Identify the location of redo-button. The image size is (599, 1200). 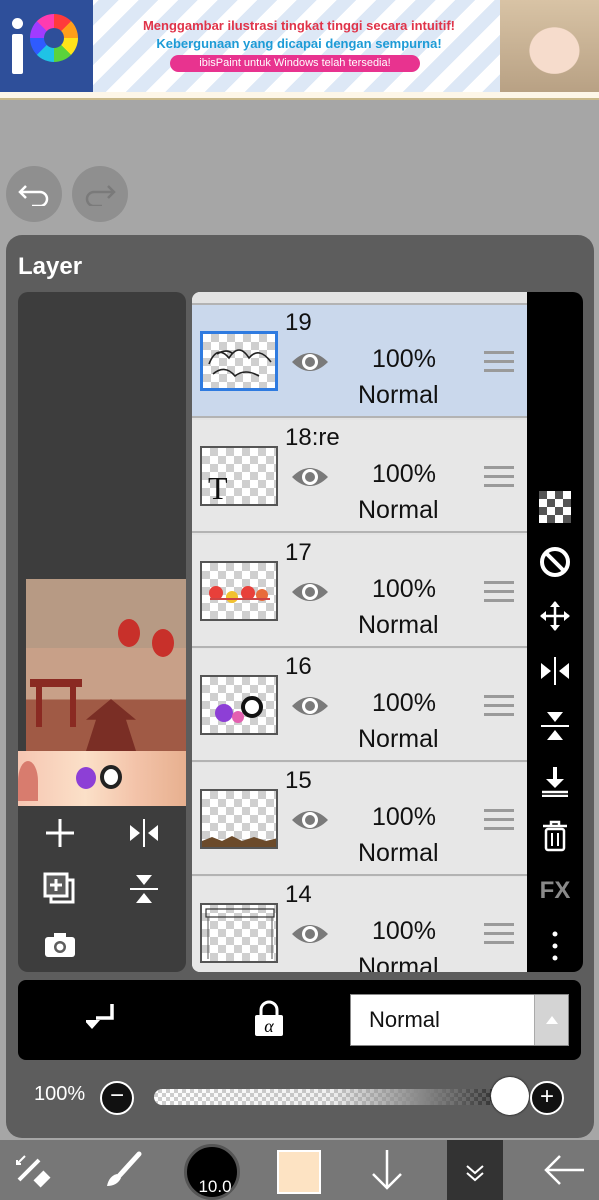
(100, 194).